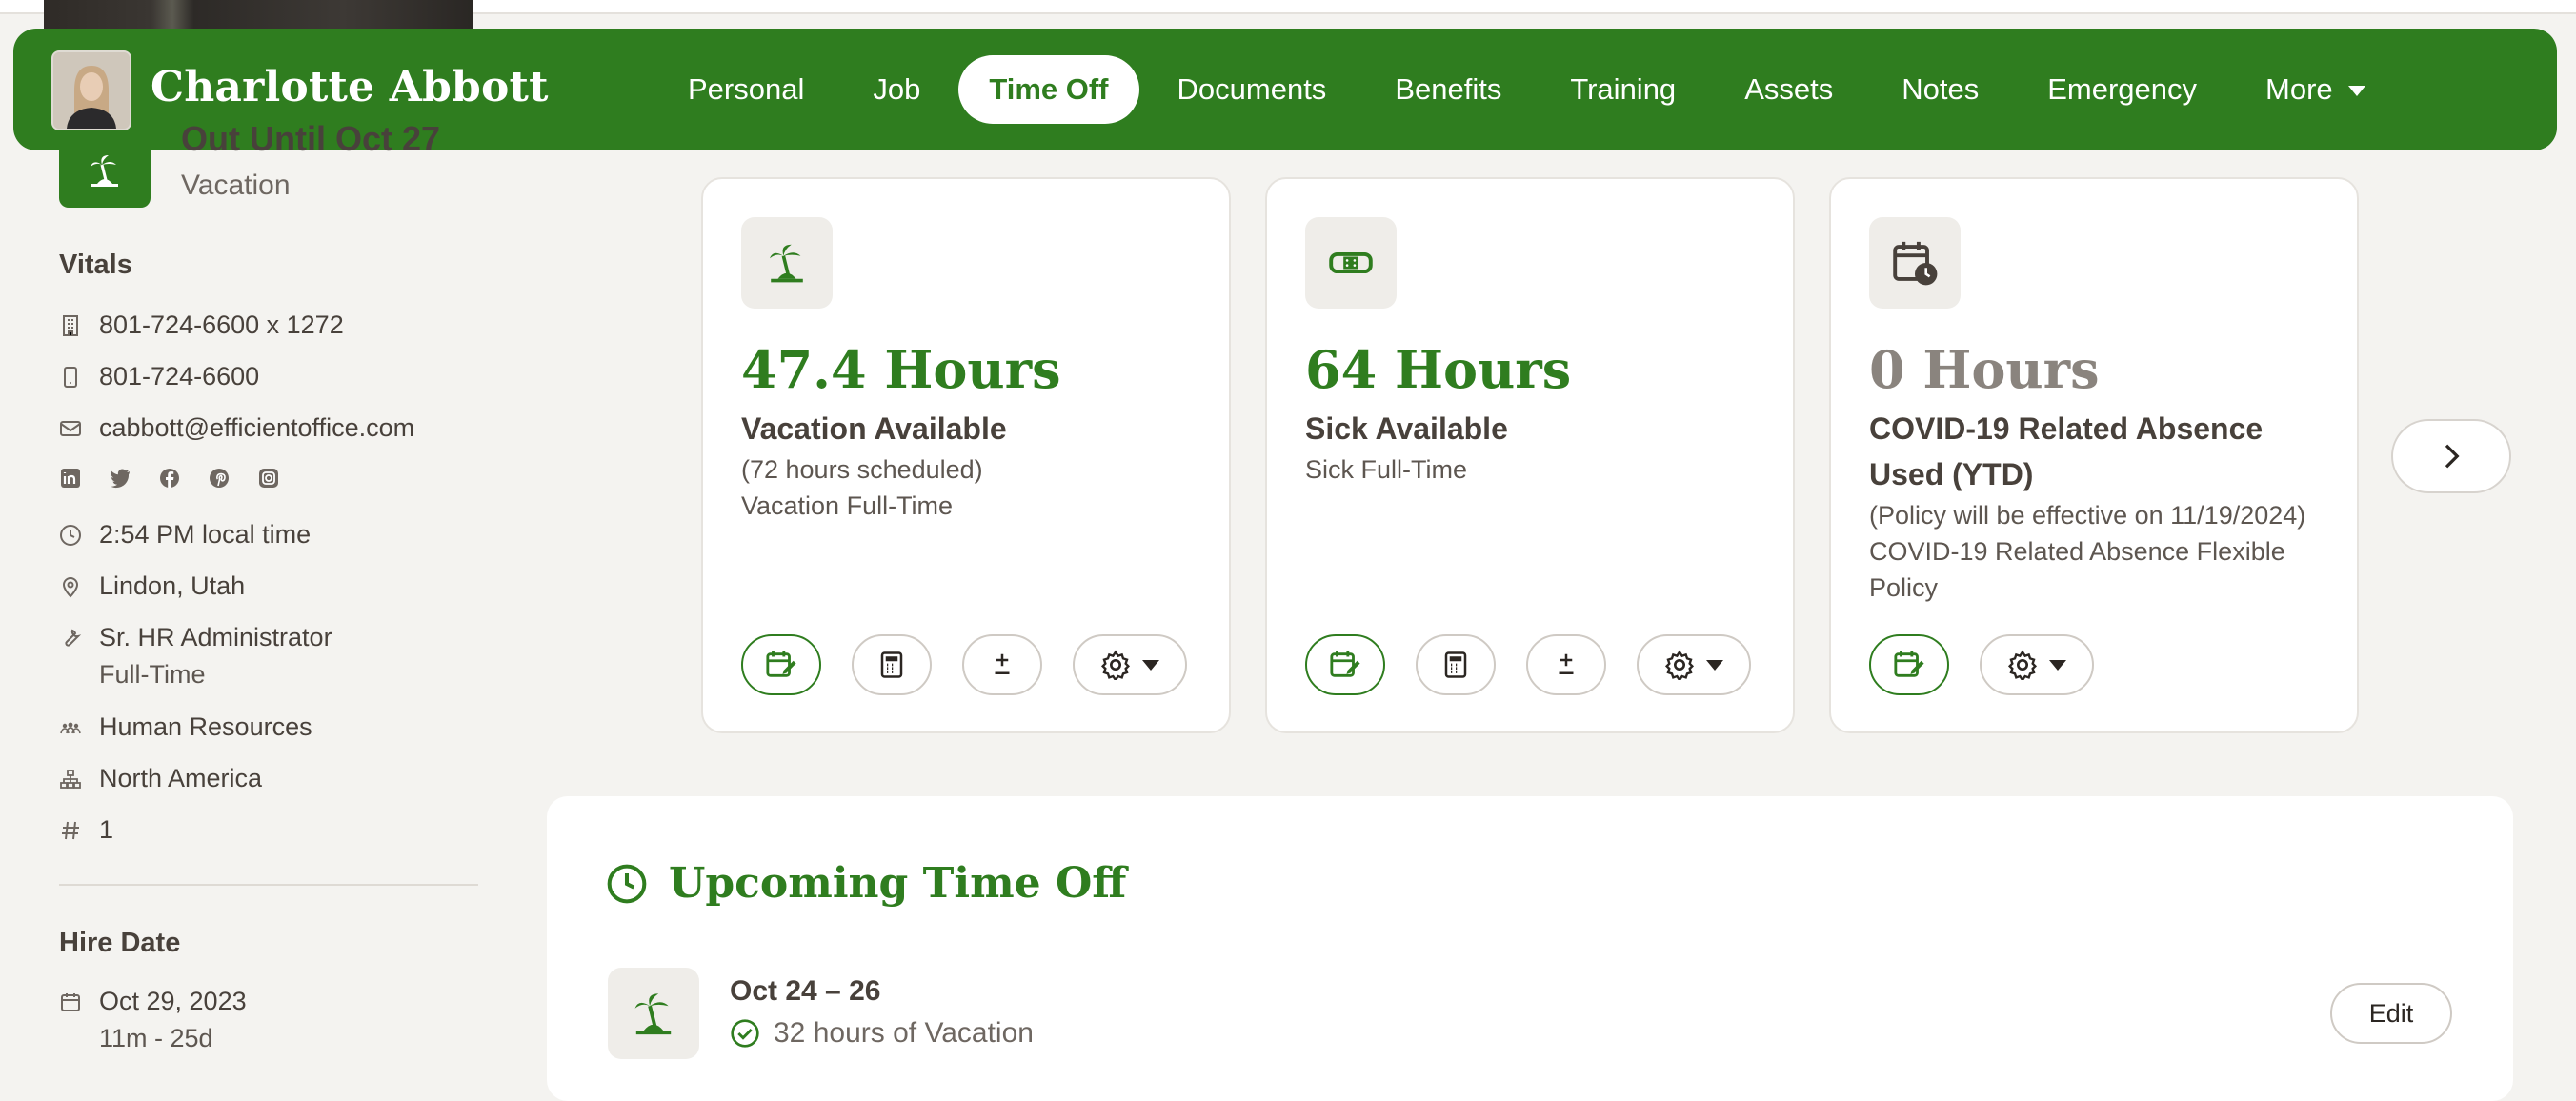  I want to click on avatar, so click(91, 90).